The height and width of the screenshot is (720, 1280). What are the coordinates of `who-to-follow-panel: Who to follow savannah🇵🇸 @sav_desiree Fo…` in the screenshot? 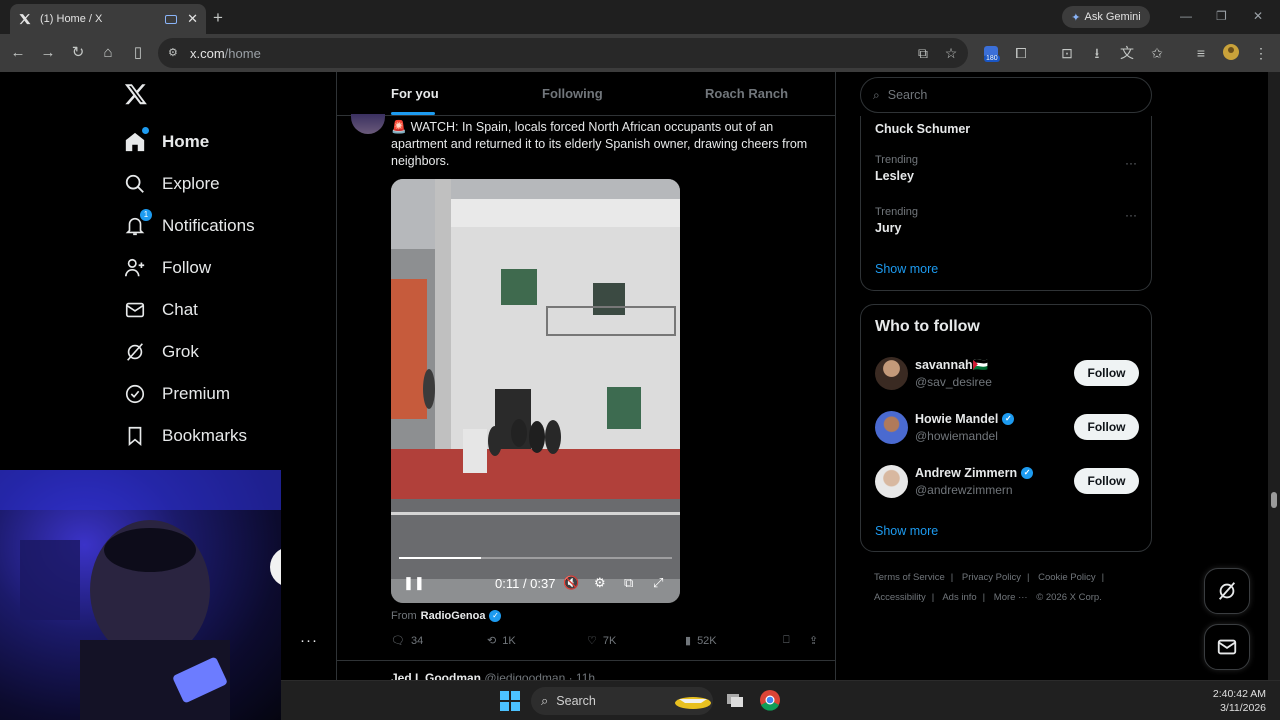 It's located at (1006, 428).